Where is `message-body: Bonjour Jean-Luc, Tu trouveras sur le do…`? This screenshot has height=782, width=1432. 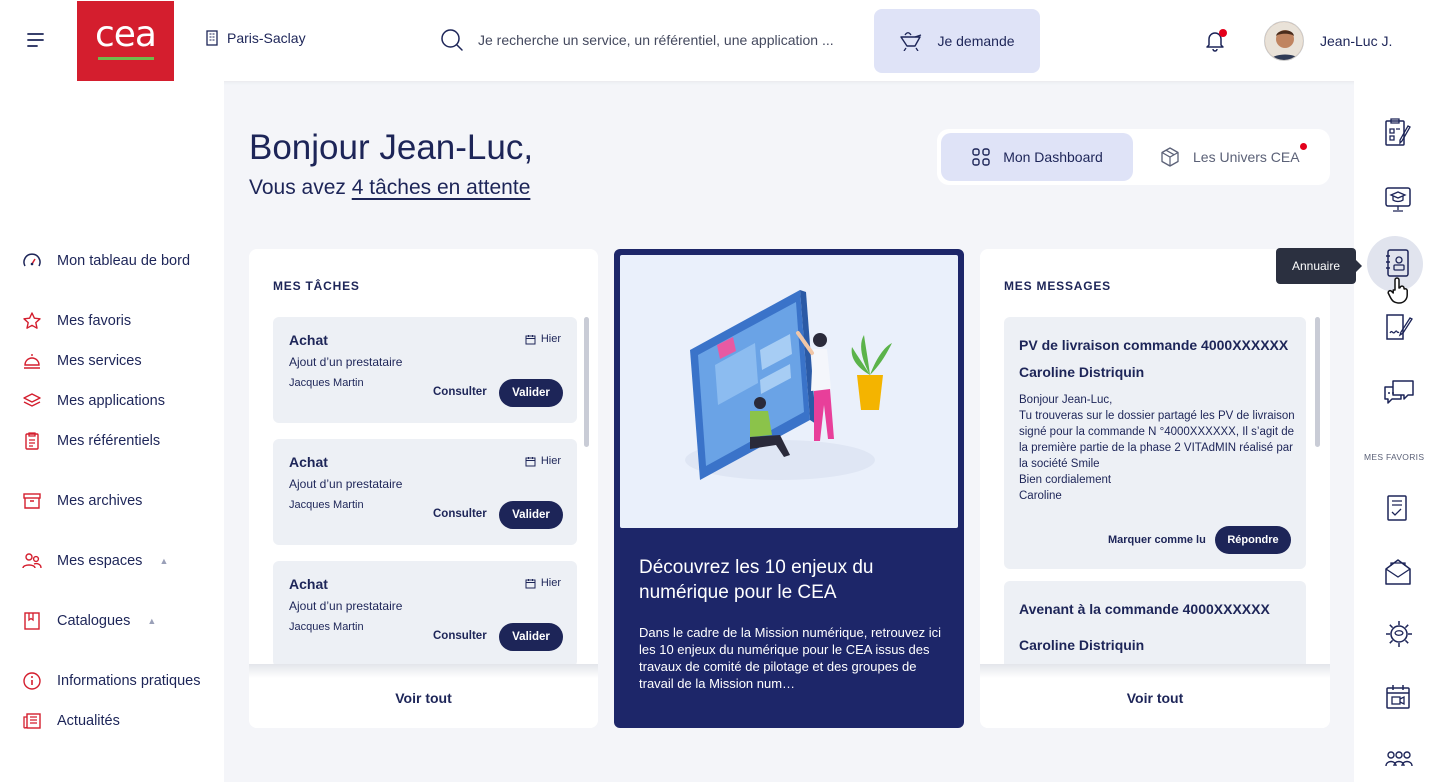 message-body: Bonjour Jean-Luc, Tu trouveras sur le do… is located at coordinates (1157, 448).